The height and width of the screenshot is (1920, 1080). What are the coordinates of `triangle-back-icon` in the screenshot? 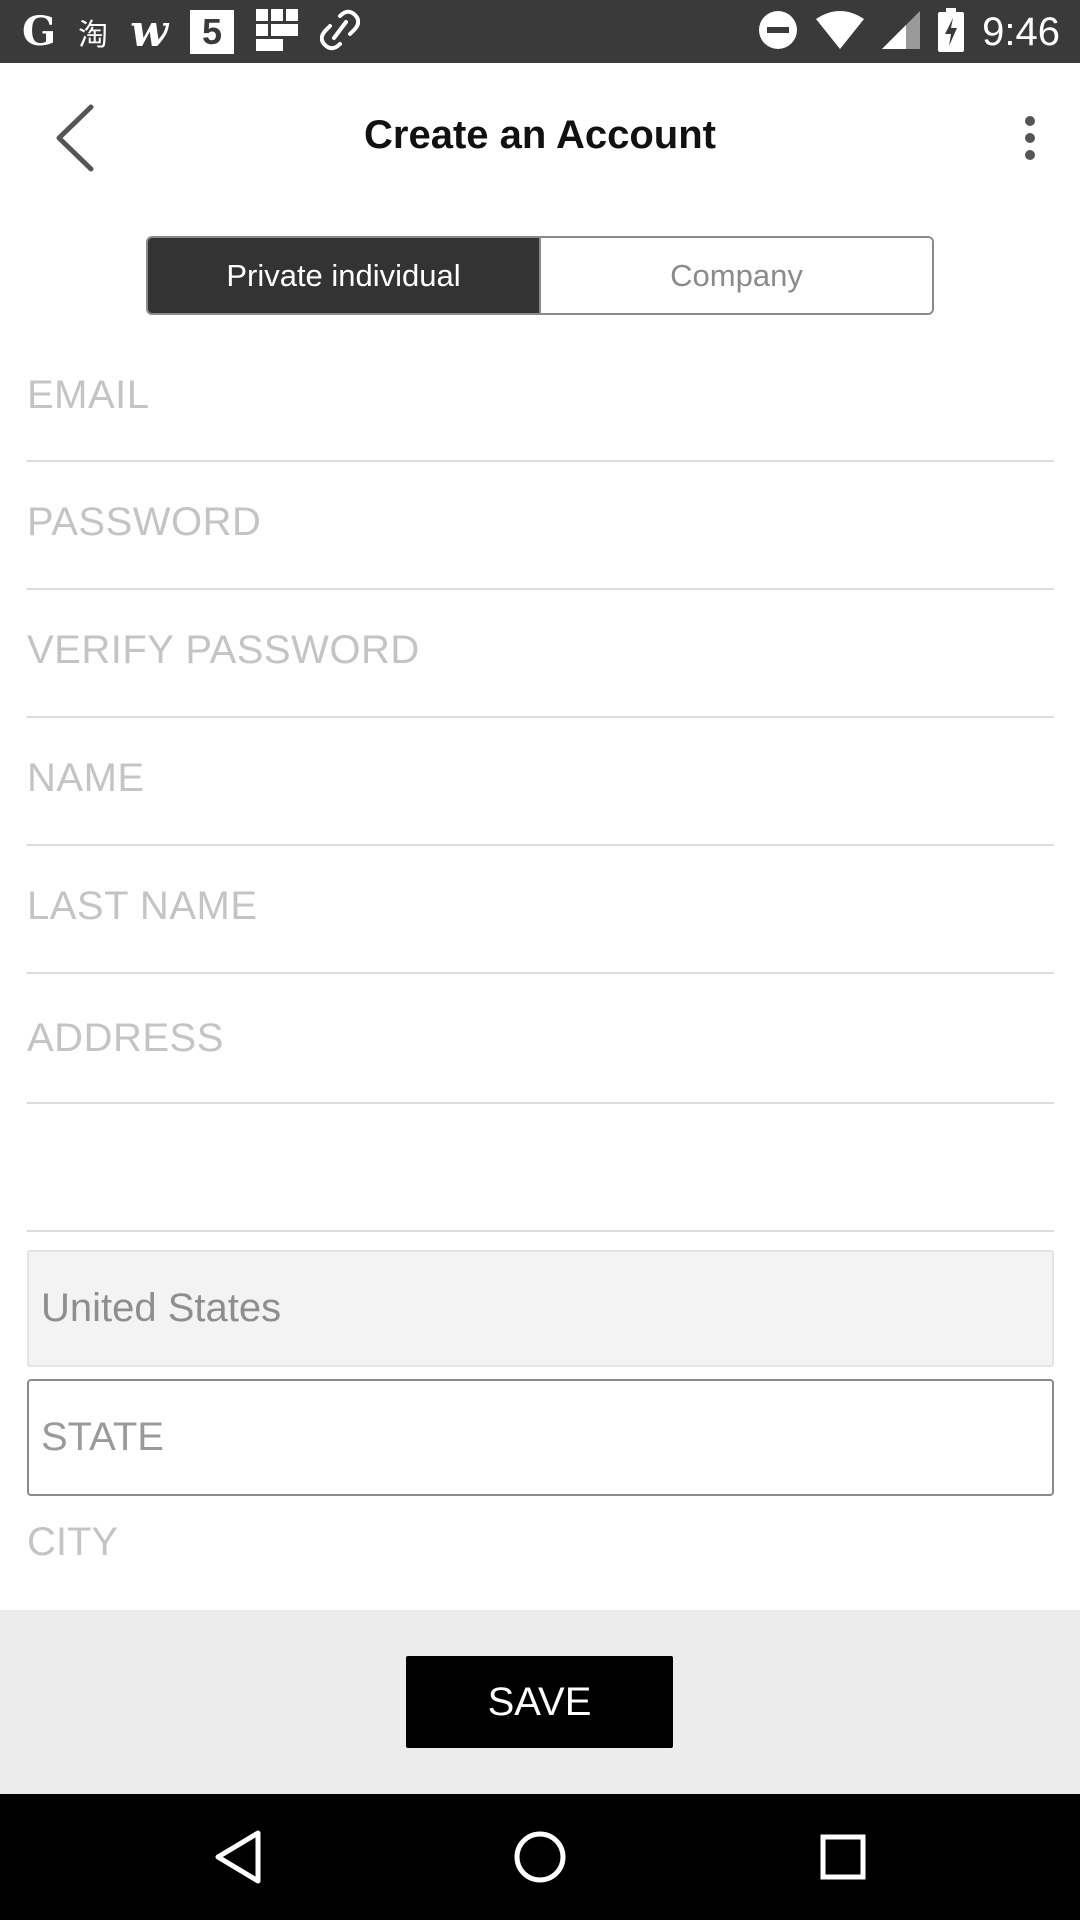 It's located at (238, 1857).